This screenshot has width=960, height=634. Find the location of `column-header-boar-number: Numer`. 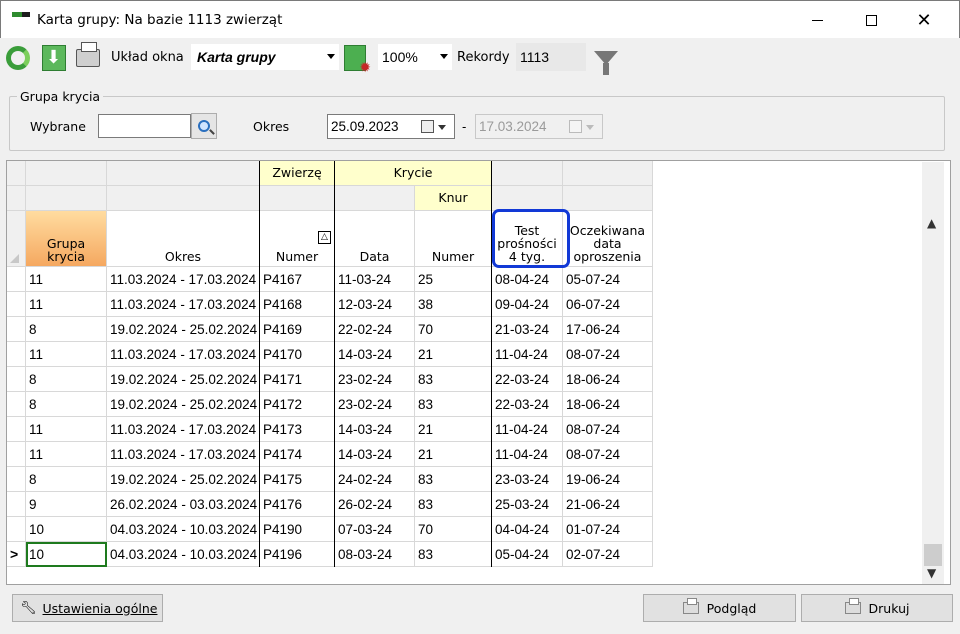

column-header-boar-number: Numer is located at coordinates (453, 239).